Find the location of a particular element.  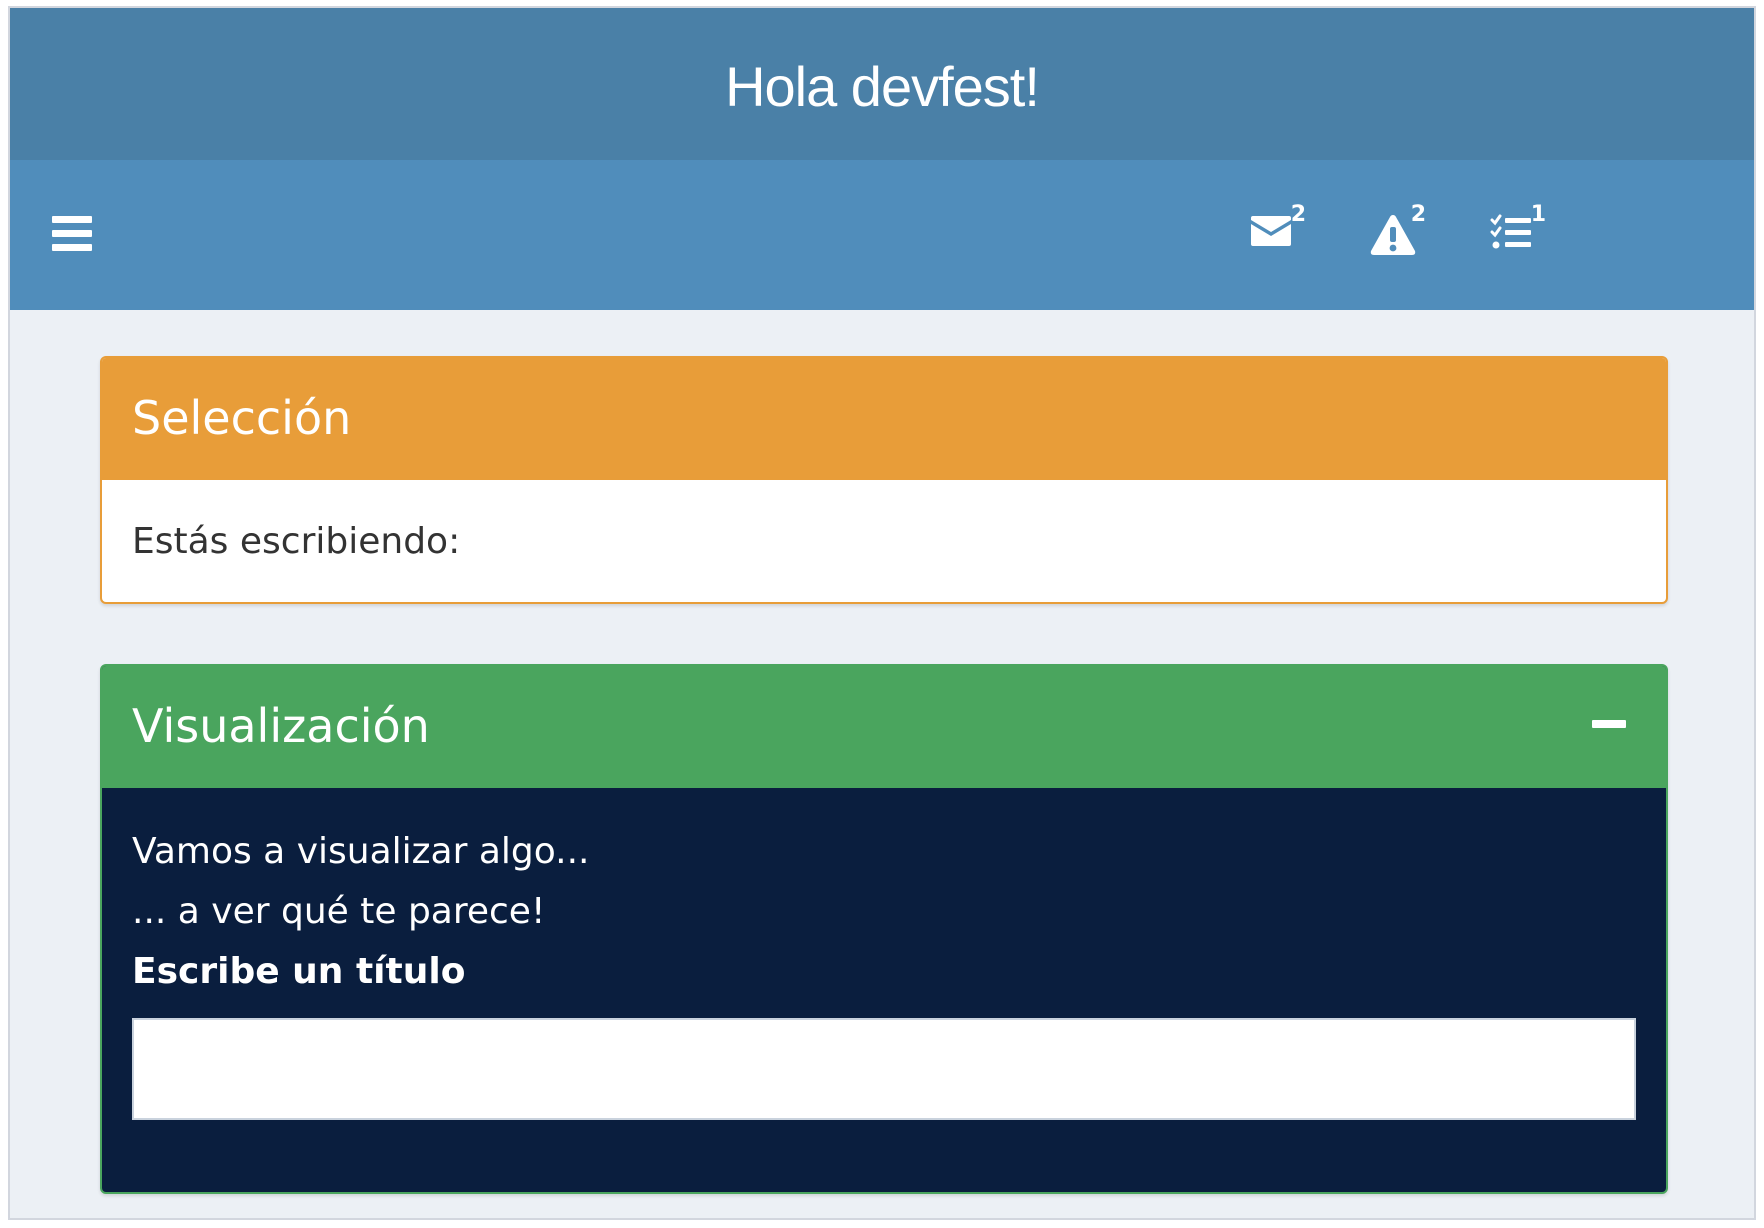

visualization-box-title: Visualización is located at coordinates (281, 726).